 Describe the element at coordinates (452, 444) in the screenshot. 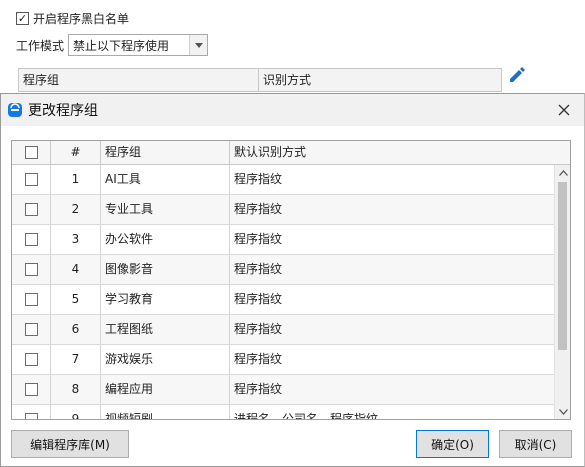

I see `ok-button: 确定(O)` at that location.